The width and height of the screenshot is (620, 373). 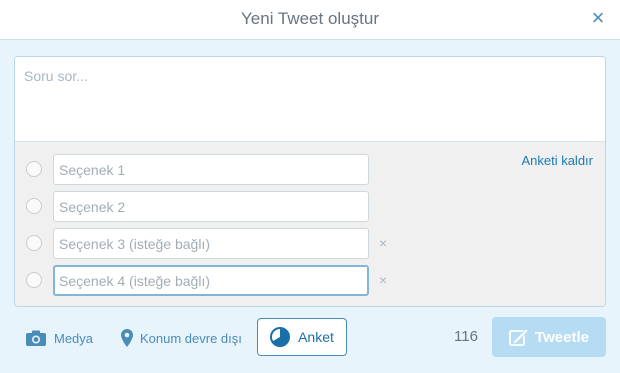 What do you see at coordinates (127, 338) in the screenshot?
I see `location-pin-icon` at bounding box center [127, 338].